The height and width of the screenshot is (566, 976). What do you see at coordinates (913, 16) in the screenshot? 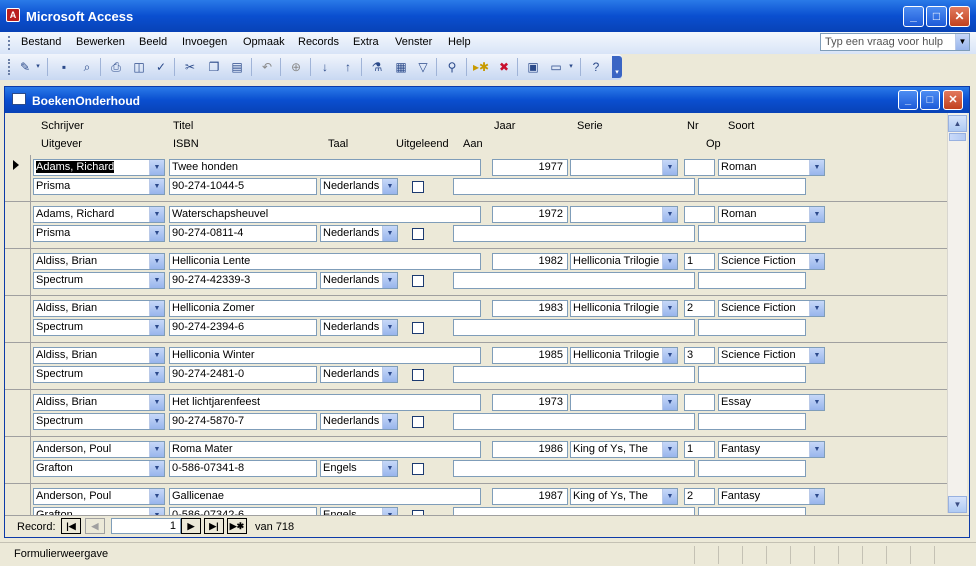
I see `minimize-button: _` at bounding box center [913, 16].